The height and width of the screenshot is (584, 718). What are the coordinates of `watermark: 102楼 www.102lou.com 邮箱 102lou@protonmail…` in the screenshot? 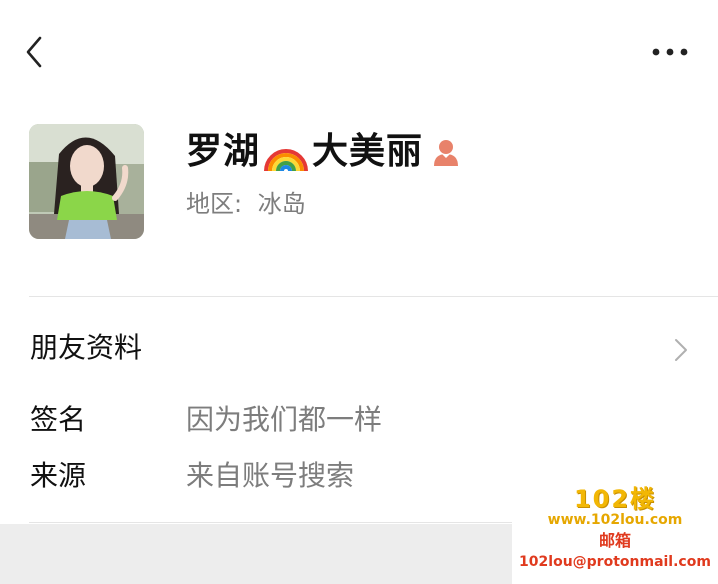 It's located at (615, 534).